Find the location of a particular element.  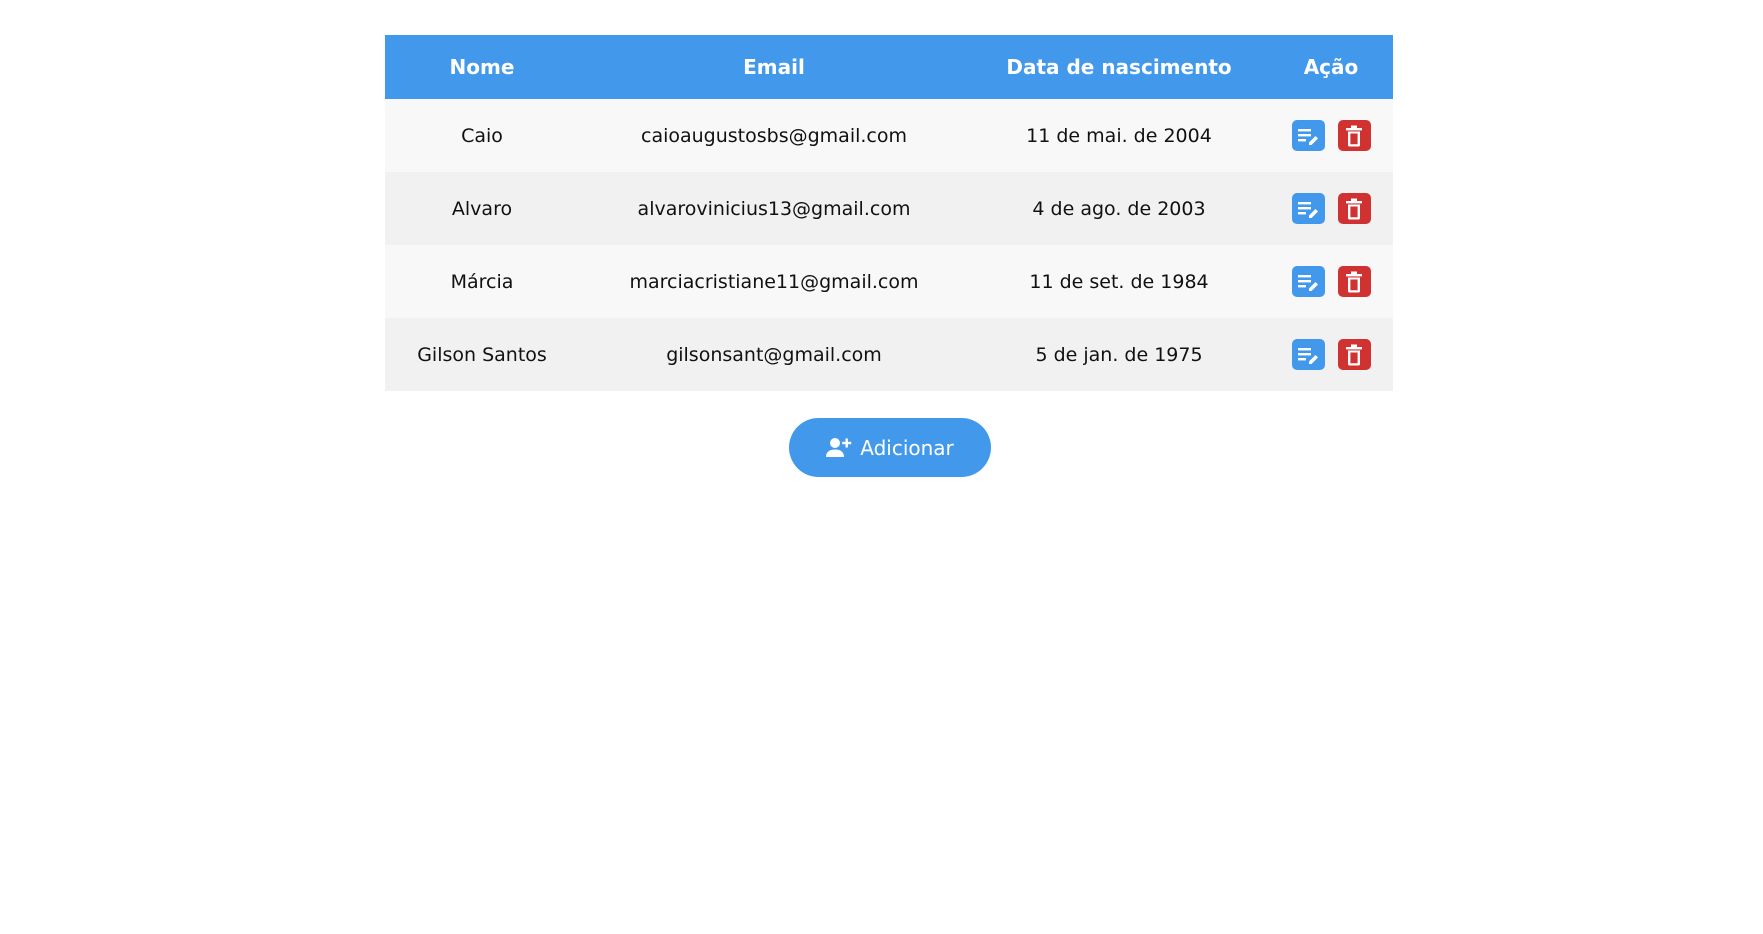

user-plus-icon is located at coordinates (839, 447).